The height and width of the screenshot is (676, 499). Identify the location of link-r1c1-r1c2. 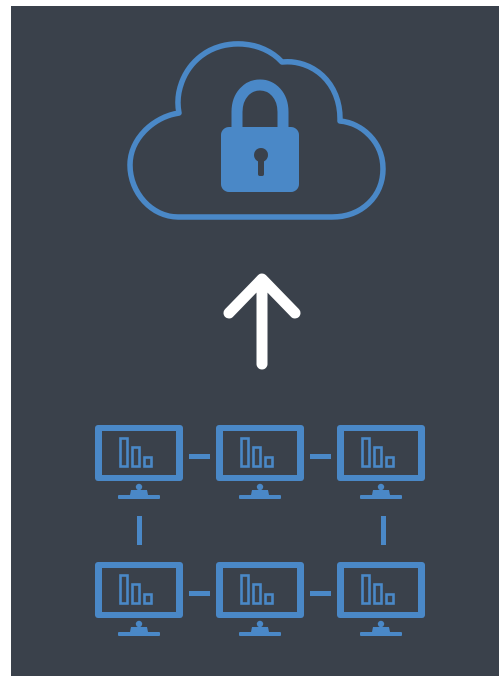
(199, 456).